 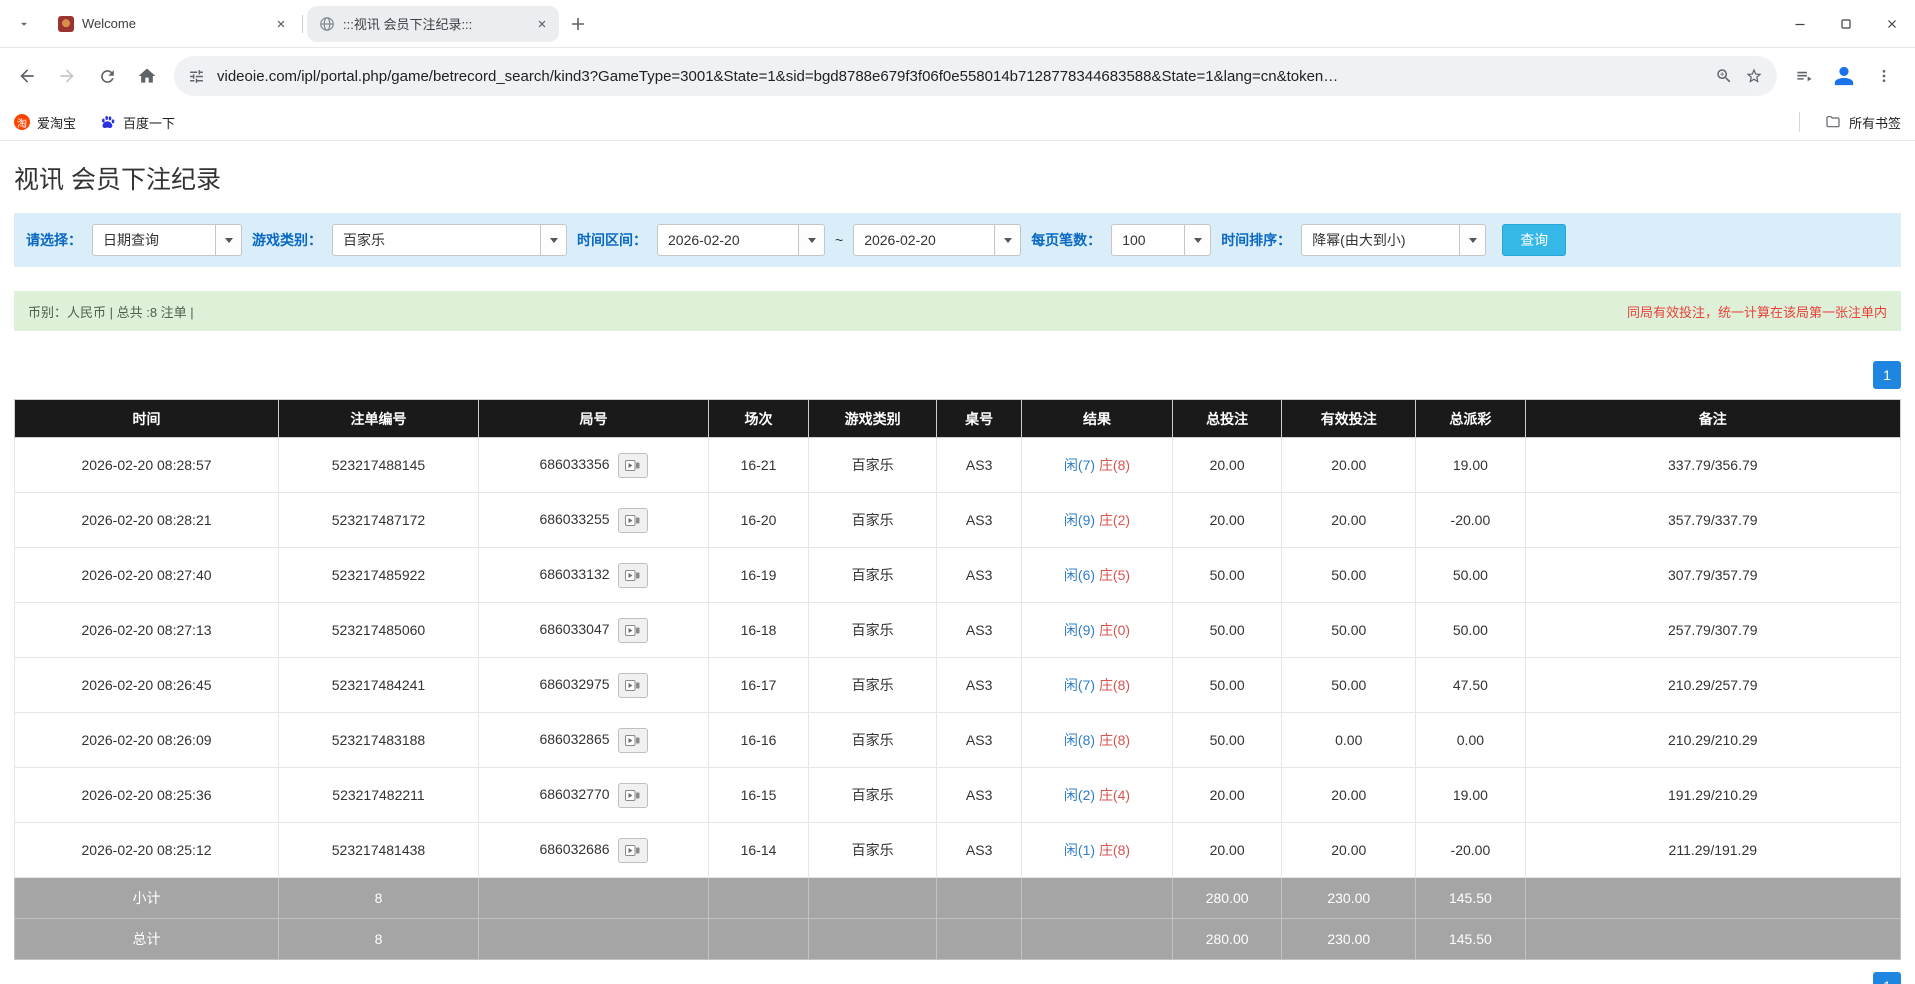 What do you see at coordinates (1114, 795) in the screenshot?
I see `result-banker: 庄(4)` at bounding box center [1114, 795].